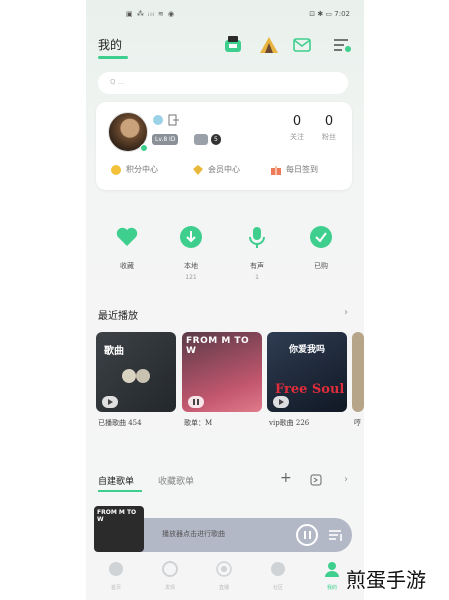  What do you see at coordinates (329, 137) in the screenshot?
I see `fans-label: 粉丝` at bounding box center [329, 137].